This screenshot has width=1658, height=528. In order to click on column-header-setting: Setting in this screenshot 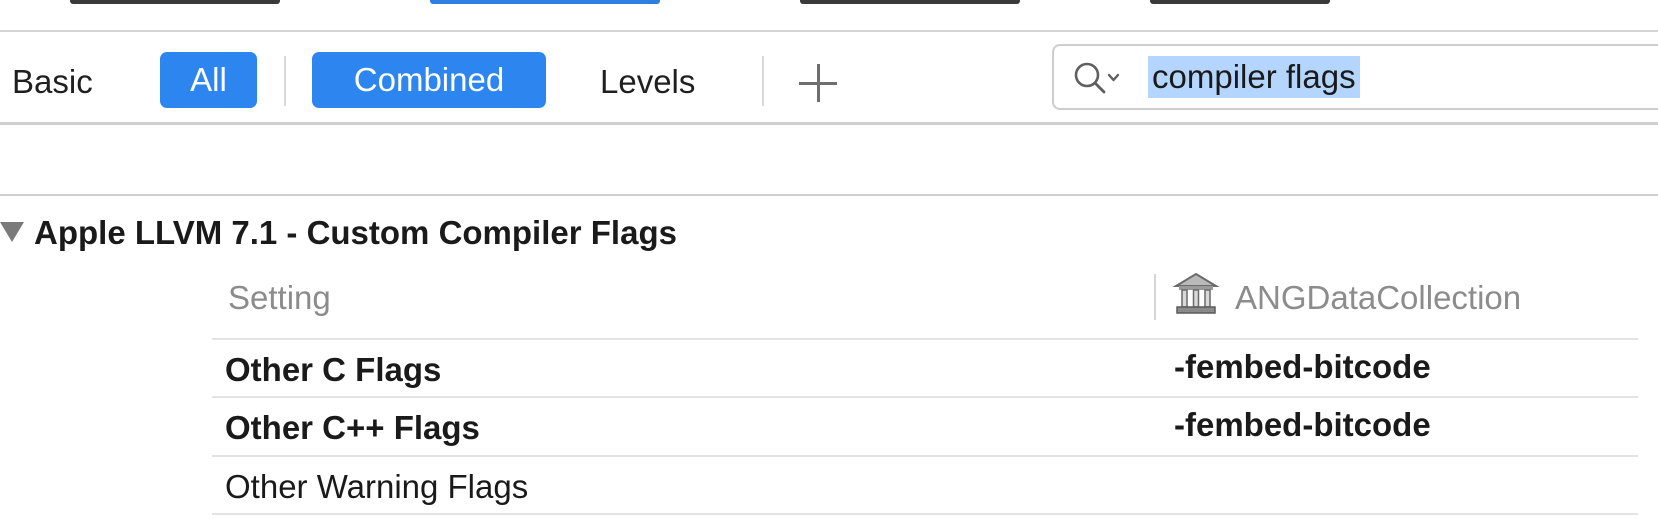, I will do `click(279, 298)`.